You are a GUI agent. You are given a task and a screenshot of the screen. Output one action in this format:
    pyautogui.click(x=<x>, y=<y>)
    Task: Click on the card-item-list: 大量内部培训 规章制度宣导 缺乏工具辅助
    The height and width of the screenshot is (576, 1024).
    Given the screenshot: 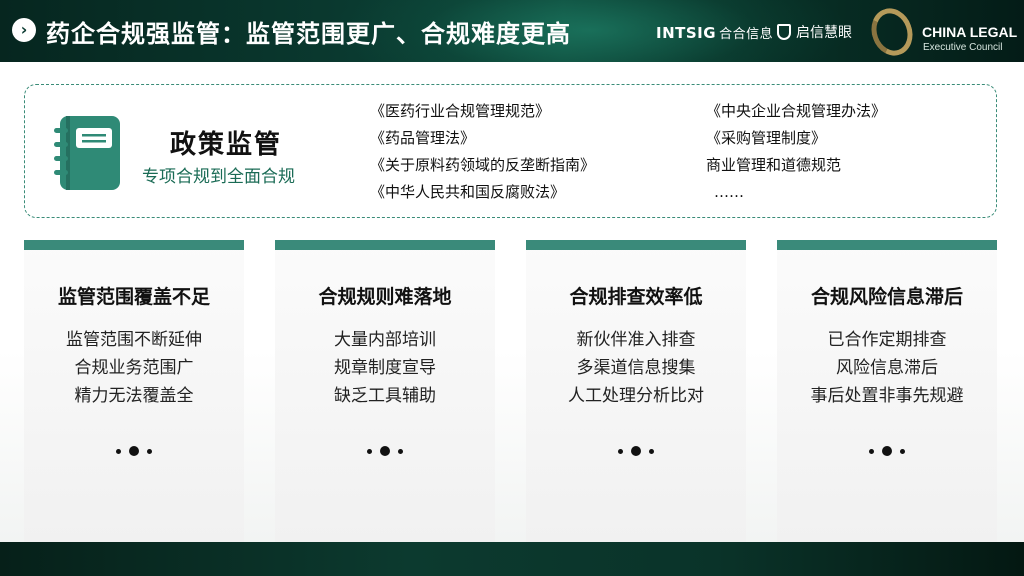 What is the action you would take?
    pyautogui.click(x=385, y=368)
    